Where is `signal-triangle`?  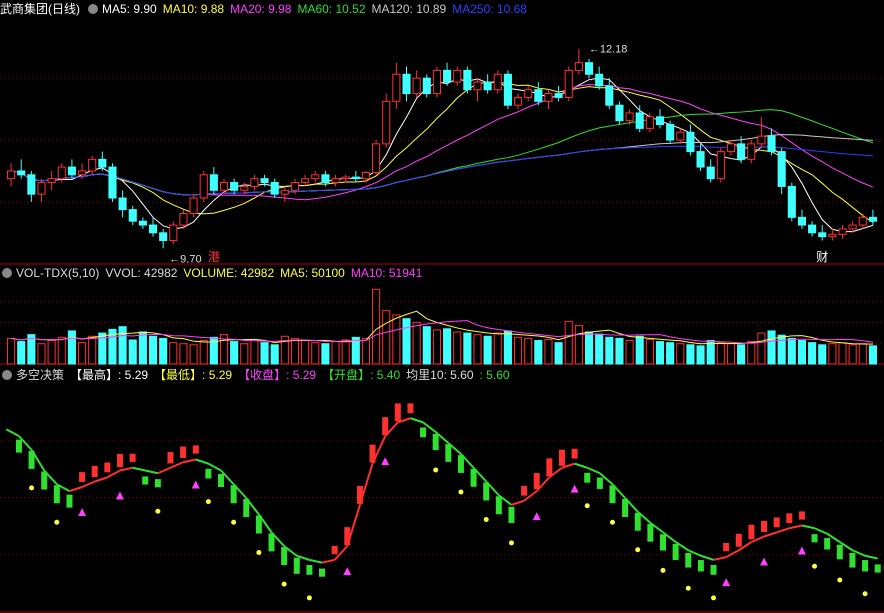
signal-triangle is located at coordinates (574, 488).